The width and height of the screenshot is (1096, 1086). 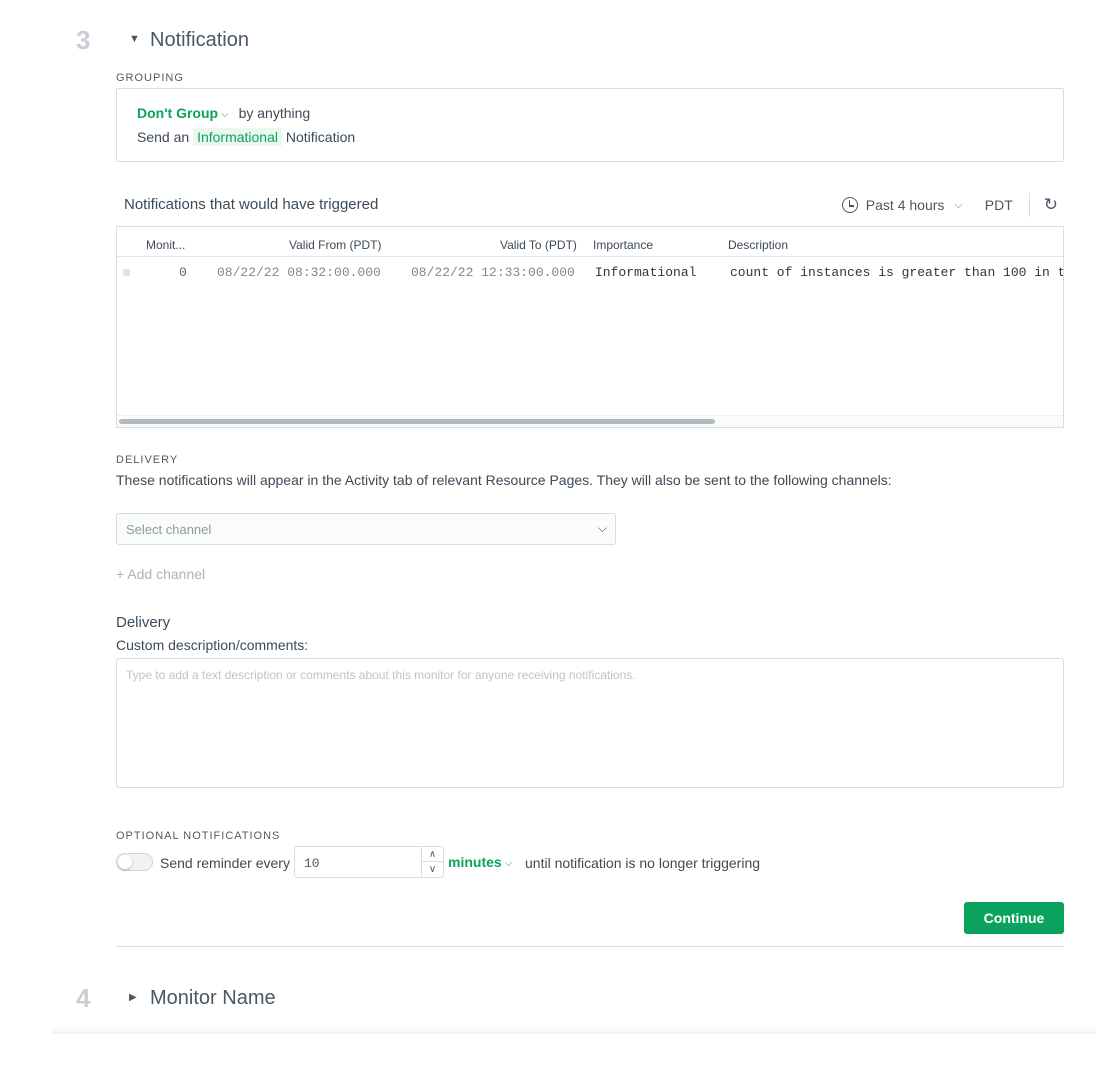 I want to click on column-header-valid-from: Valid From (PDT), so click(x=335, y=245).